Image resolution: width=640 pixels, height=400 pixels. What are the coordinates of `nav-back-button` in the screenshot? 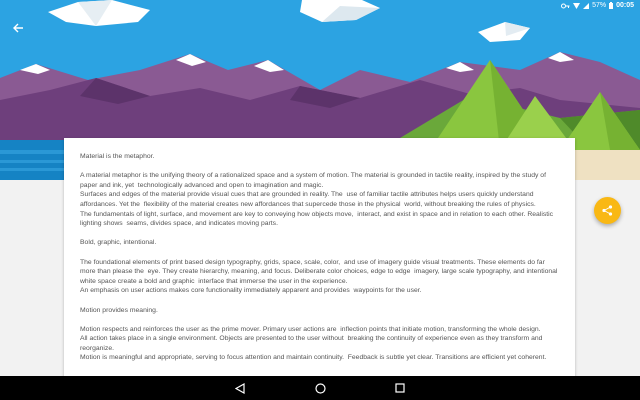 It's located at (240, 388).